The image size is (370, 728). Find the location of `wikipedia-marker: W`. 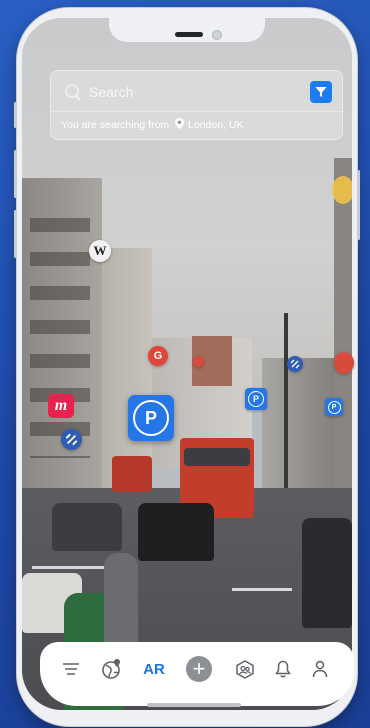

wikipedia-marker: W is located at coordinates (100, 251).